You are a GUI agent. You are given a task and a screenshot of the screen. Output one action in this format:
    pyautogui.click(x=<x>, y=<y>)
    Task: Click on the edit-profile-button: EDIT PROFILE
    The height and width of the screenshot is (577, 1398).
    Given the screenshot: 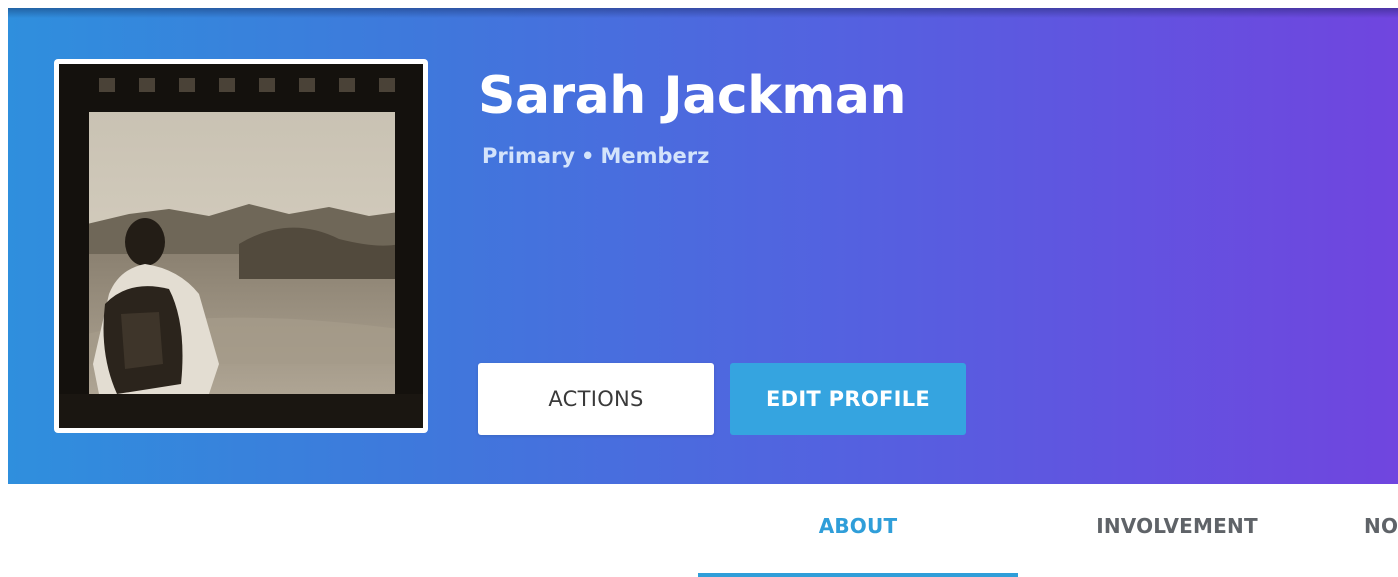 What is the action you would take?
    pyautogui.click(x=848, y=399)
    